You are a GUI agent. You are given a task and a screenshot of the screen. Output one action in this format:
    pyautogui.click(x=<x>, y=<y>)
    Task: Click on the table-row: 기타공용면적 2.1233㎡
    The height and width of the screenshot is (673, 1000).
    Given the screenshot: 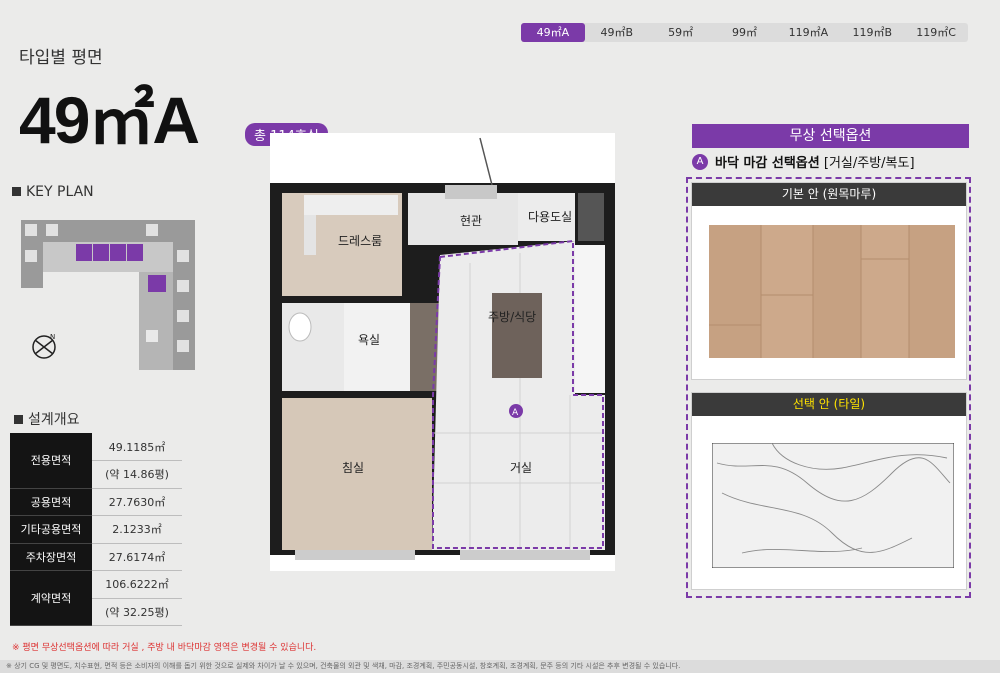 What is the action you would take?
    pyautogui.click(x=96, y=529)
    